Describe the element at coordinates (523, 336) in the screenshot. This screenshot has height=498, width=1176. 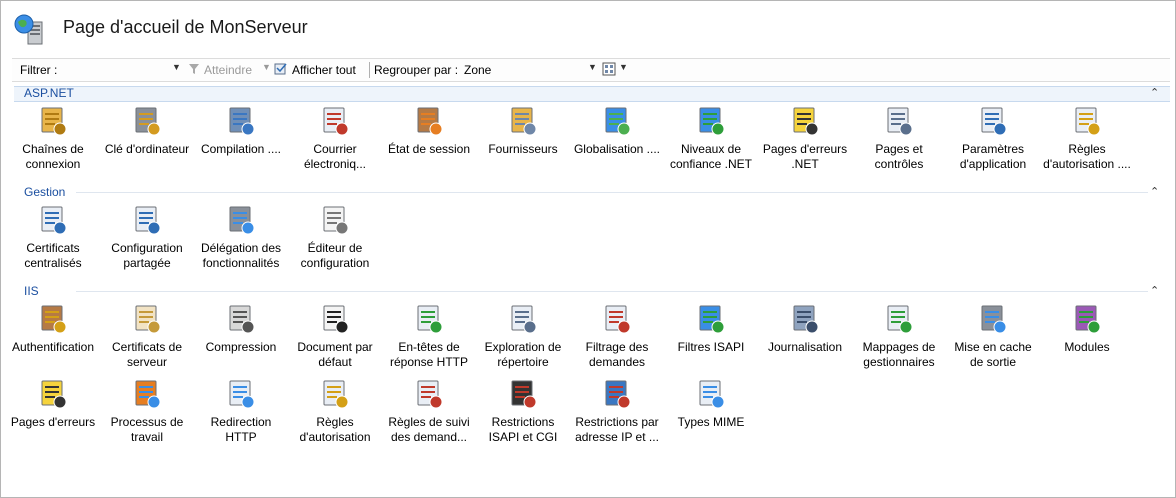
I see `feature-item: Exploration de répertoire` at that location.